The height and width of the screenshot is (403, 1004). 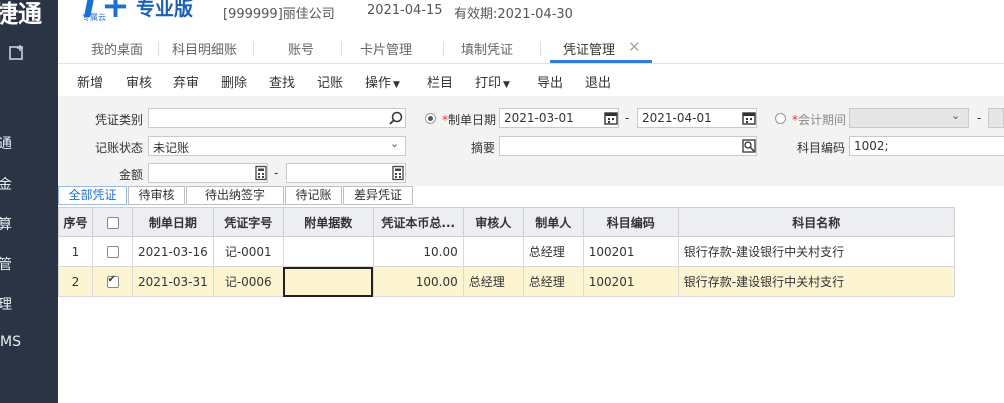 What do you see at coordinates (6, 143) in the screenshot?
I see `nav-item-1: 通` at bounding box center [6, 143].